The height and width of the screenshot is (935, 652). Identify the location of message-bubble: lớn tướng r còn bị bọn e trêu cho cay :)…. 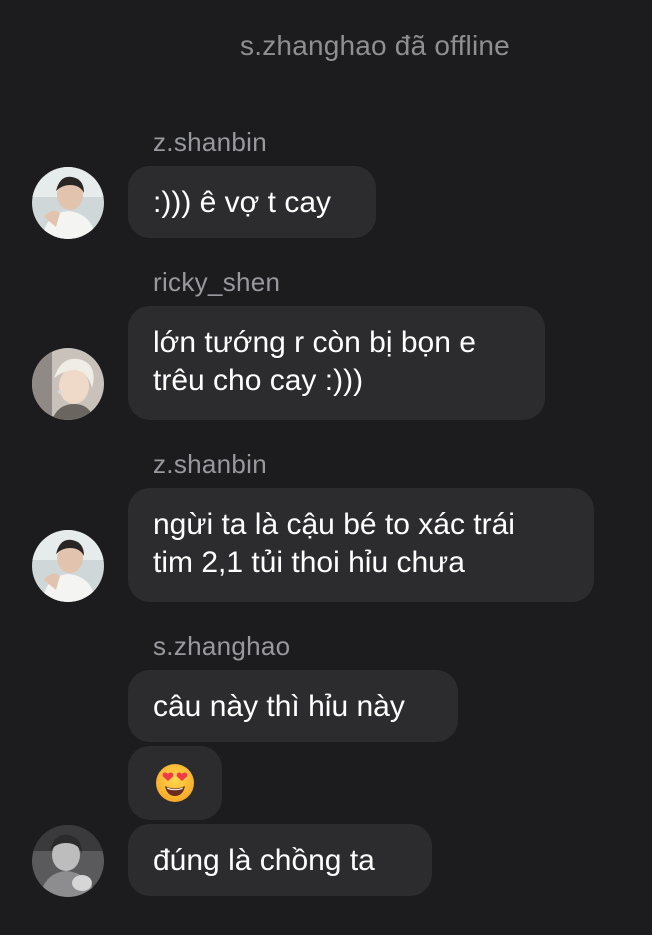
(336, 363).